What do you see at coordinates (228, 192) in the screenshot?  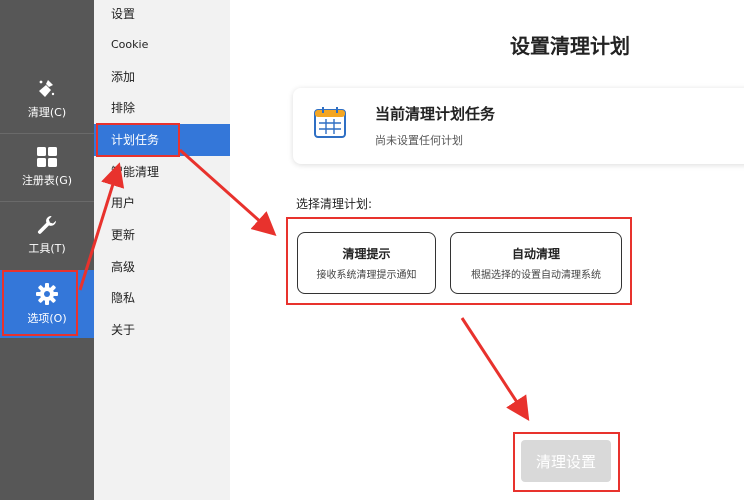 I see `arrow-schedule-to-options` at bounding box center [228, 192].